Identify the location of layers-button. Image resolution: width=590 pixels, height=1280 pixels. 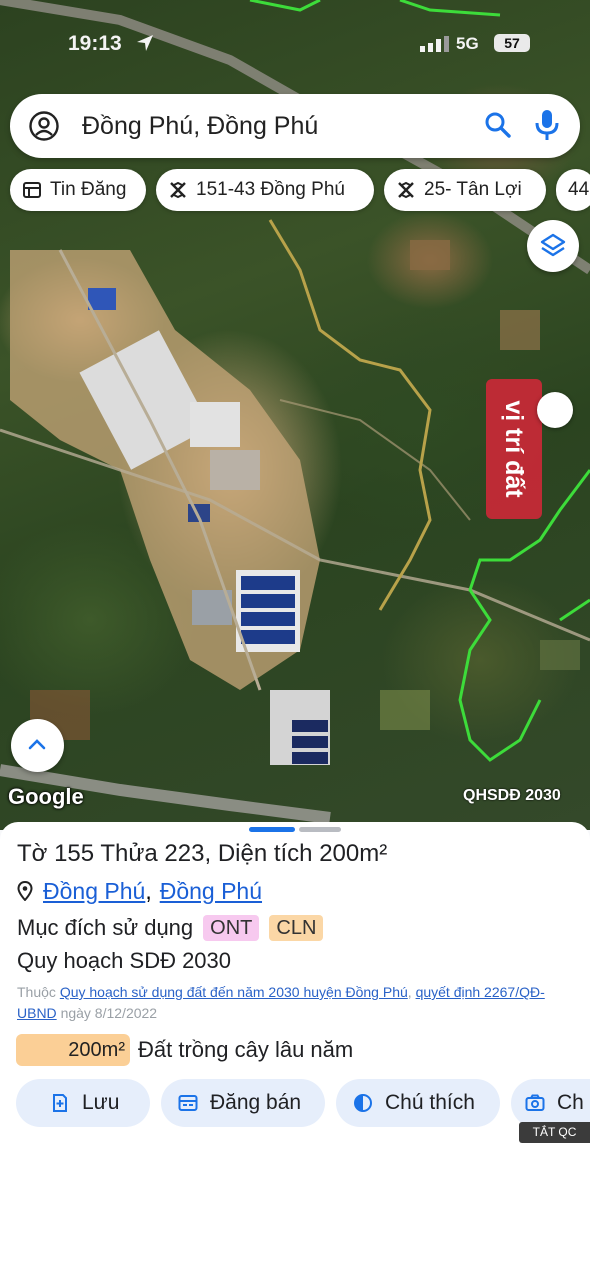
(553, 246).